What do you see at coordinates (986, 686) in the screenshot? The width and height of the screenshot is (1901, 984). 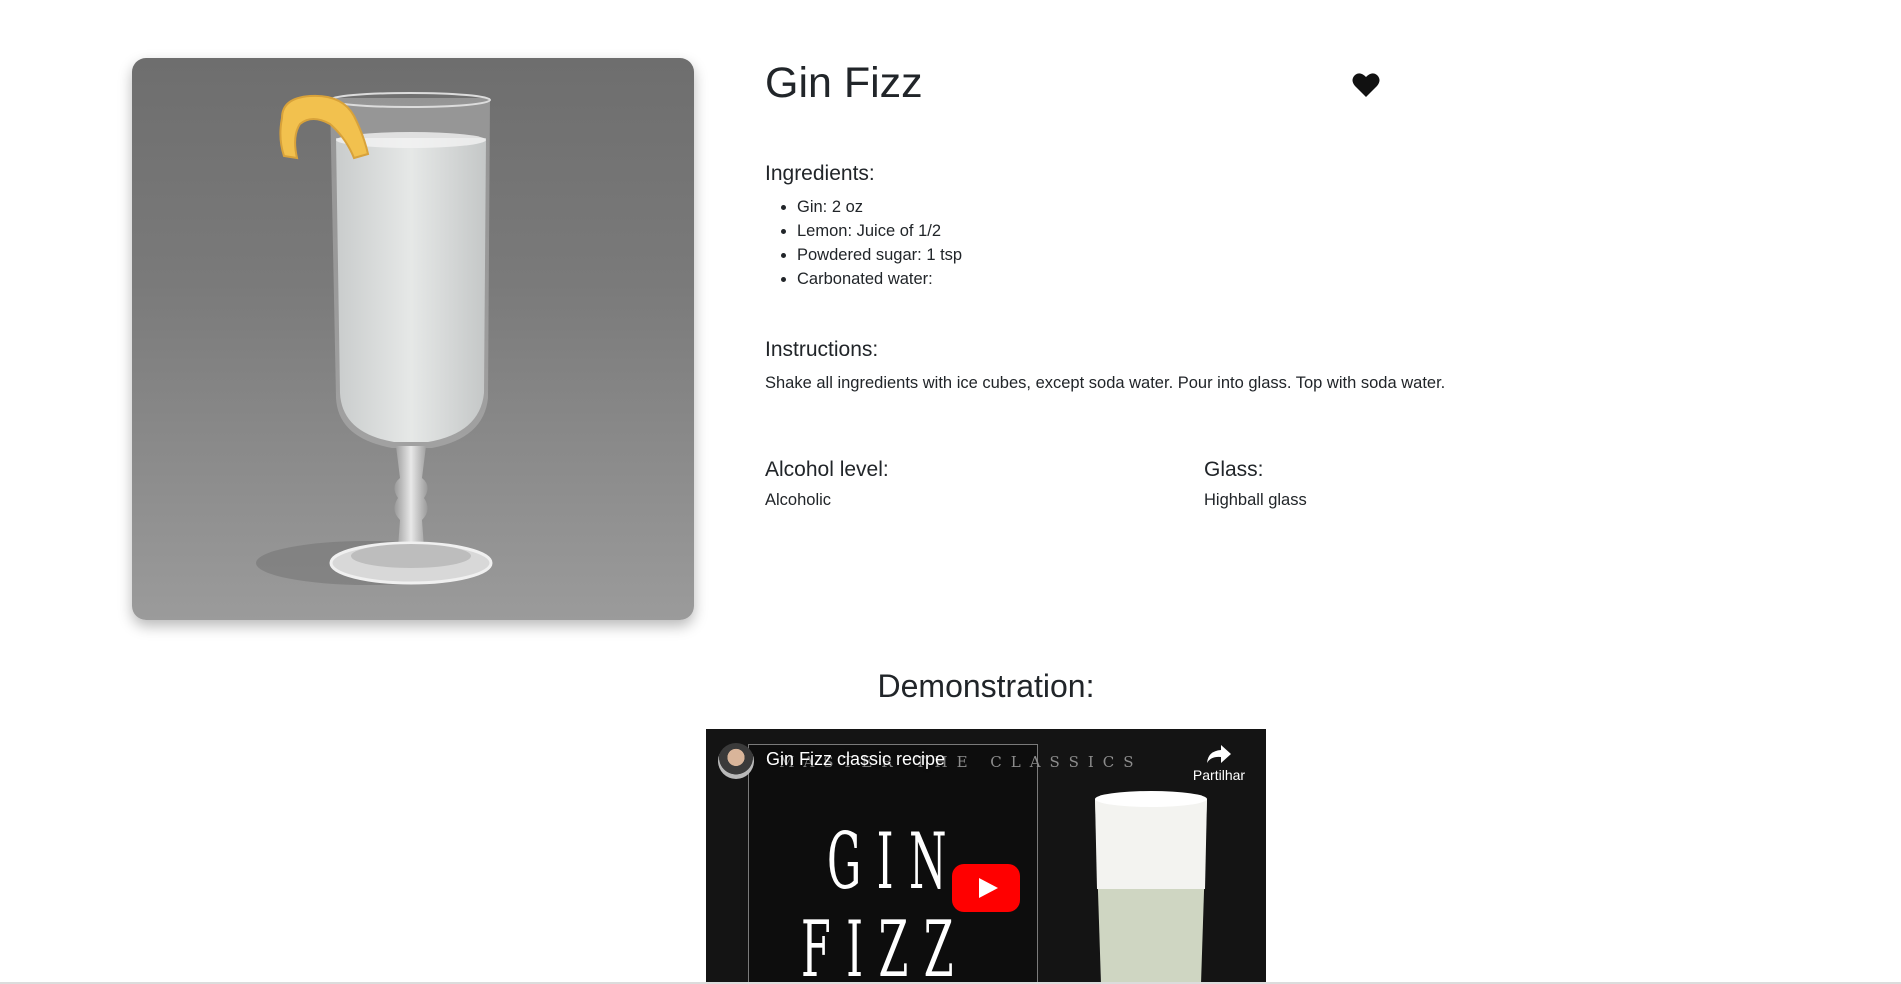 I see `demonstration-heading: Demonstration:` at bounding box center [986, 686].